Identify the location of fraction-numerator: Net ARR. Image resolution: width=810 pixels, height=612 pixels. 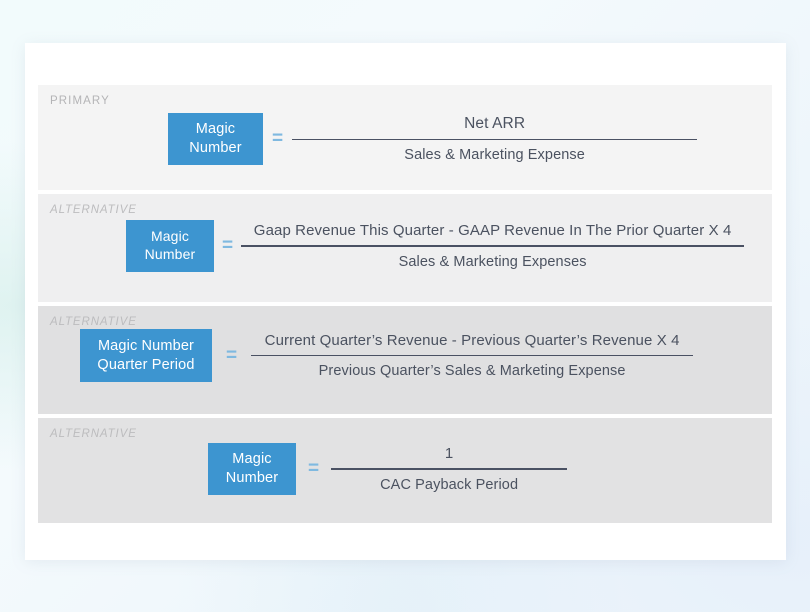
(495, 123).